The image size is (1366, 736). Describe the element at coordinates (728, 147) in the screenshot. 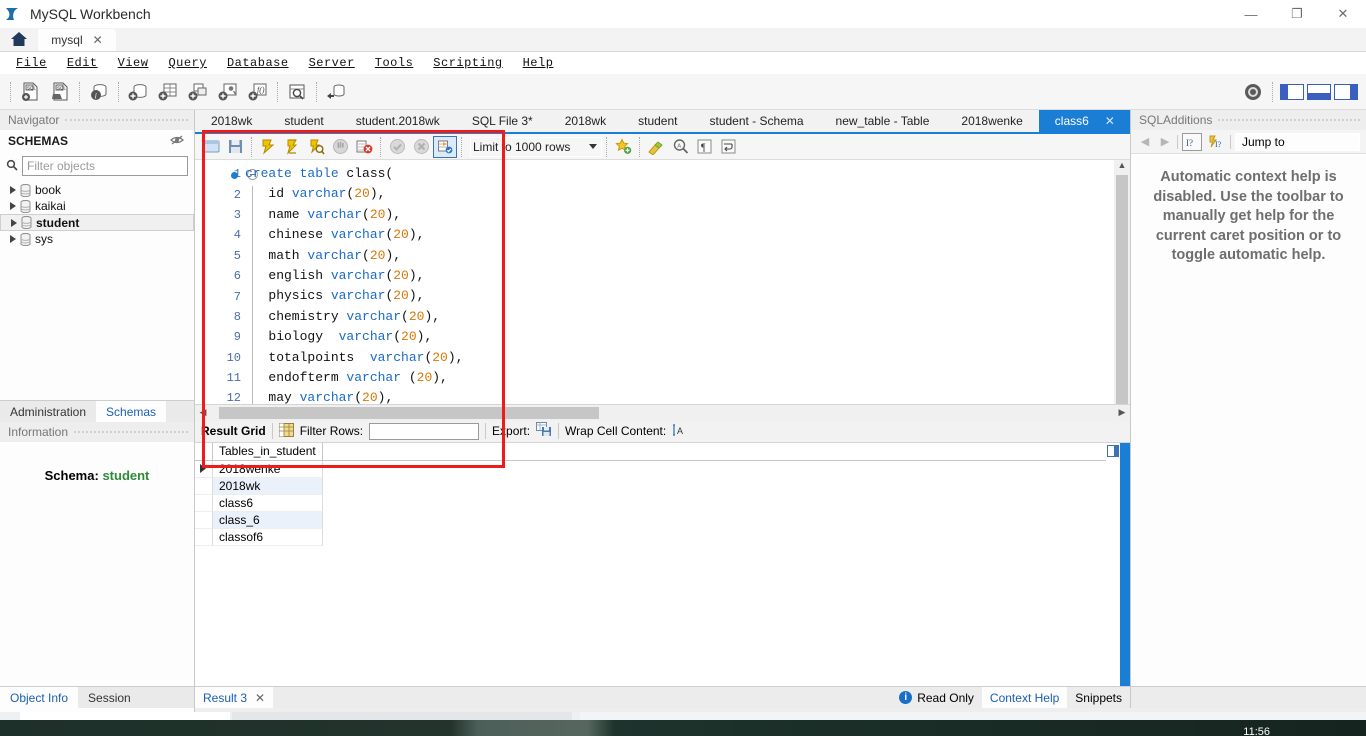

I see `wrap-long-lines-icon` at that location.